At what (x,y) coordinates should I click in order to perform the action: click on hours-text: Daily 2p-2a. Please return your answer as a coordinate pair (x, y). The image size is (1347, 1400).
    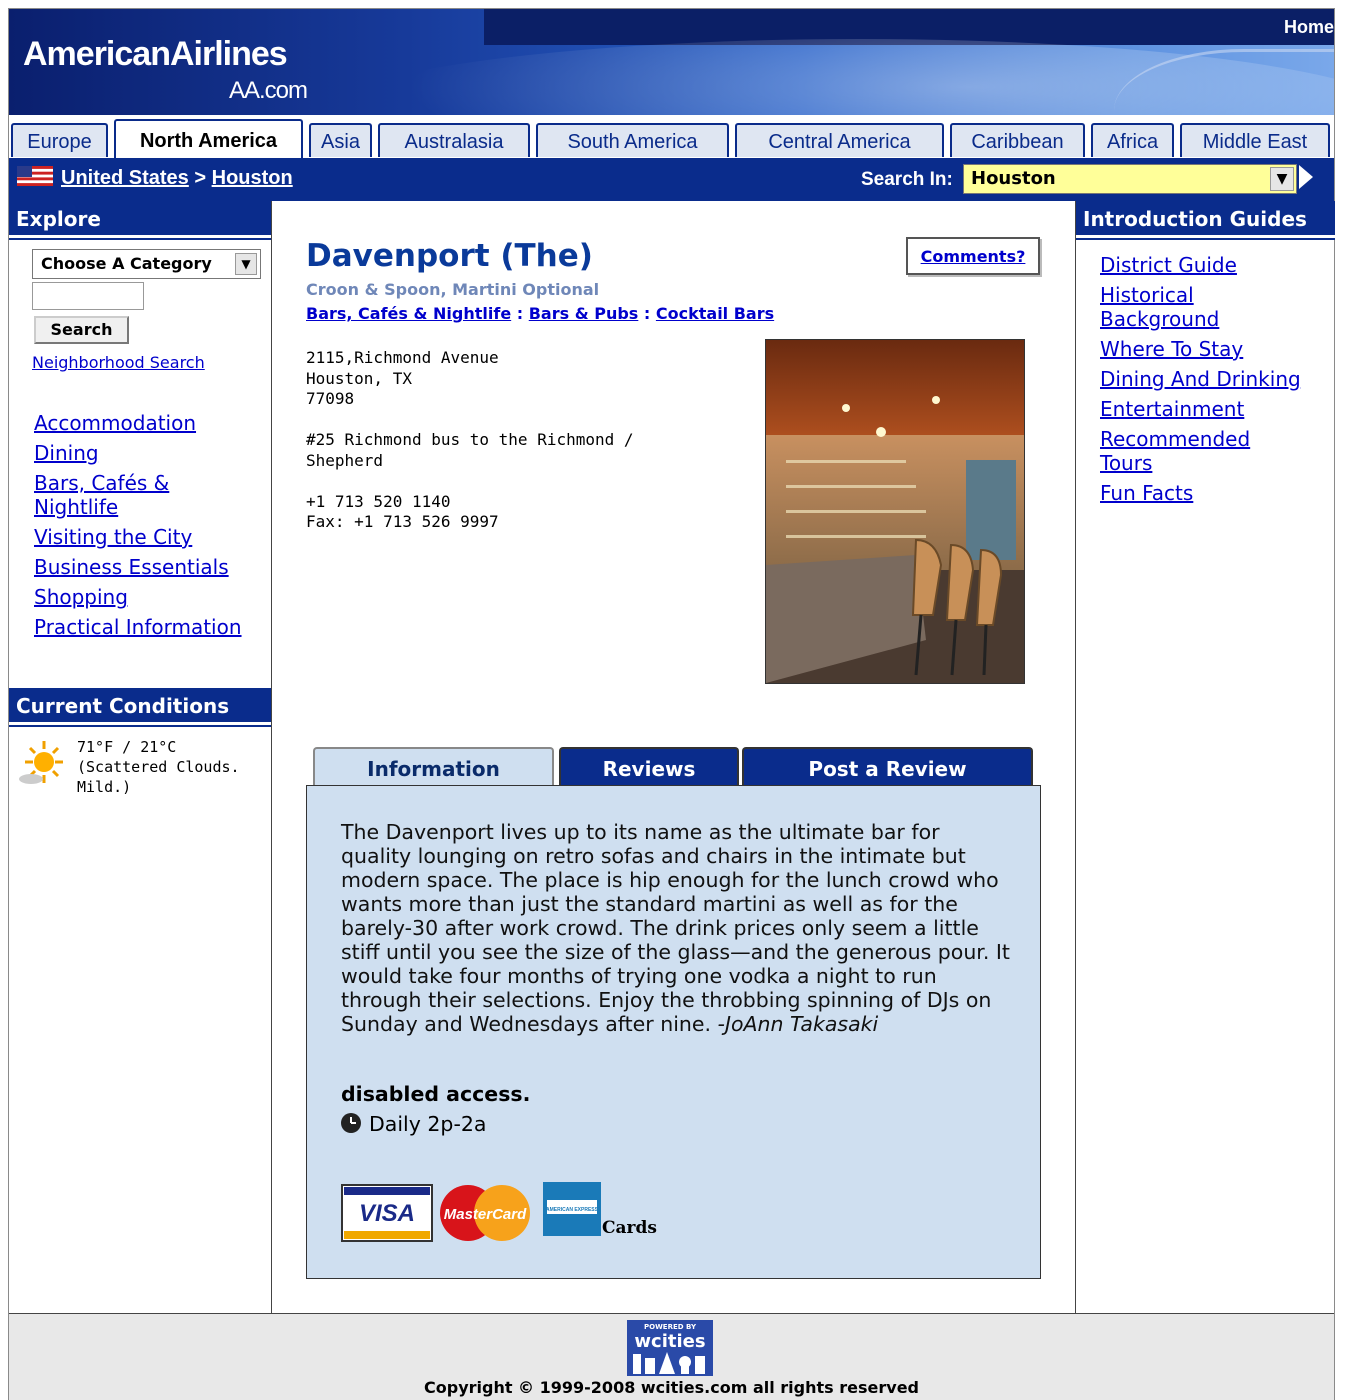
    Looking at the image, I should click on (428, 1124).